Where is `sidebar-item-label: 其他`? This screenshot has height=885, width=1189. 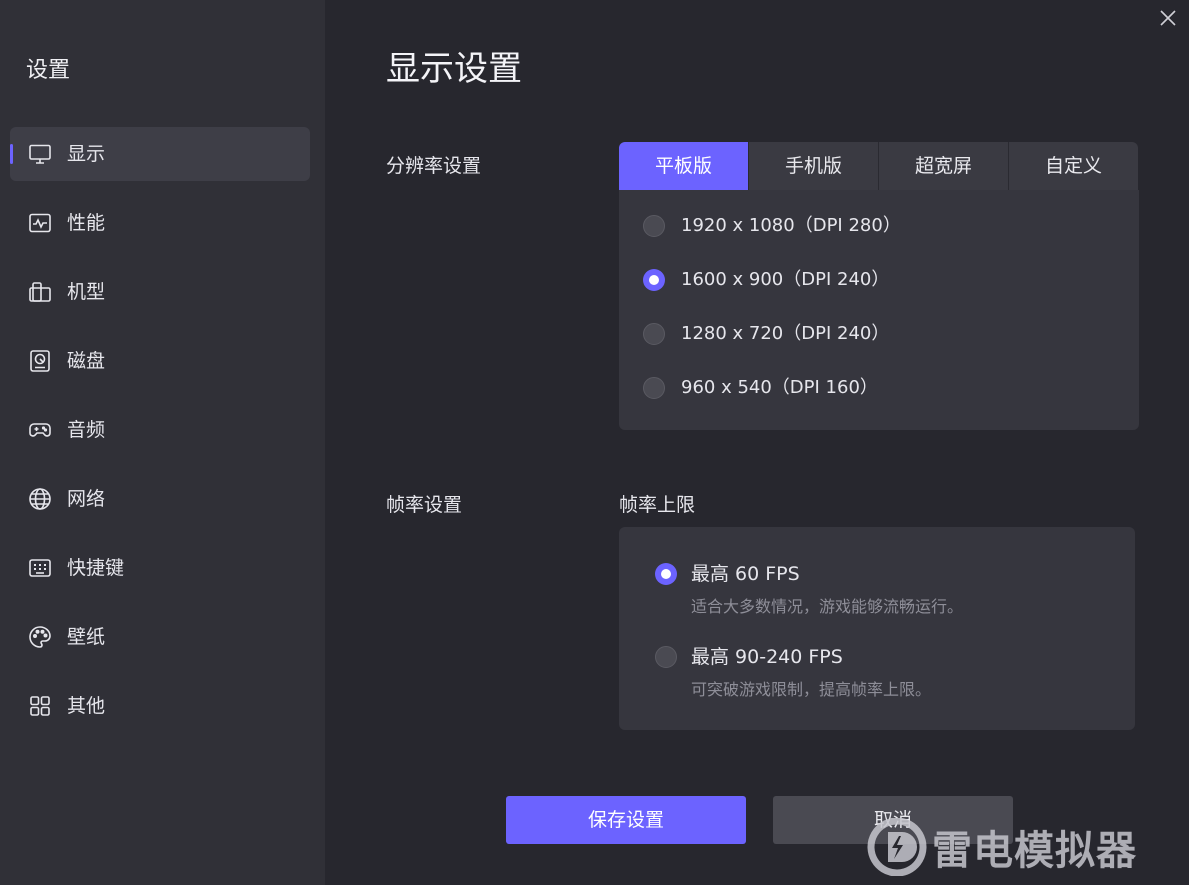
sidebar-item-label: 其他 is located at coordinates (86, 706).